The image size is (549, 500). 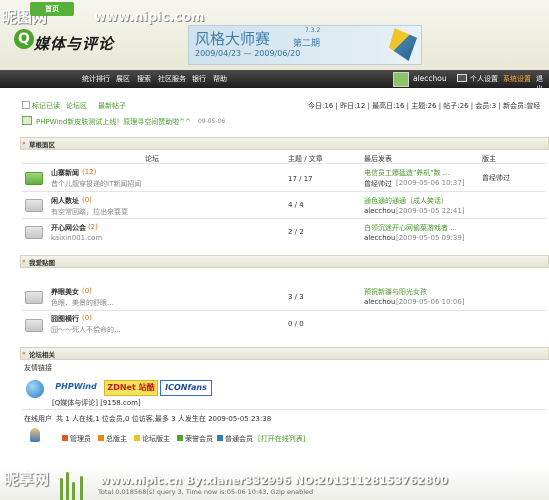 I want to click on link-logo-phpwind: PHPWind, so click(x=76, y=387).